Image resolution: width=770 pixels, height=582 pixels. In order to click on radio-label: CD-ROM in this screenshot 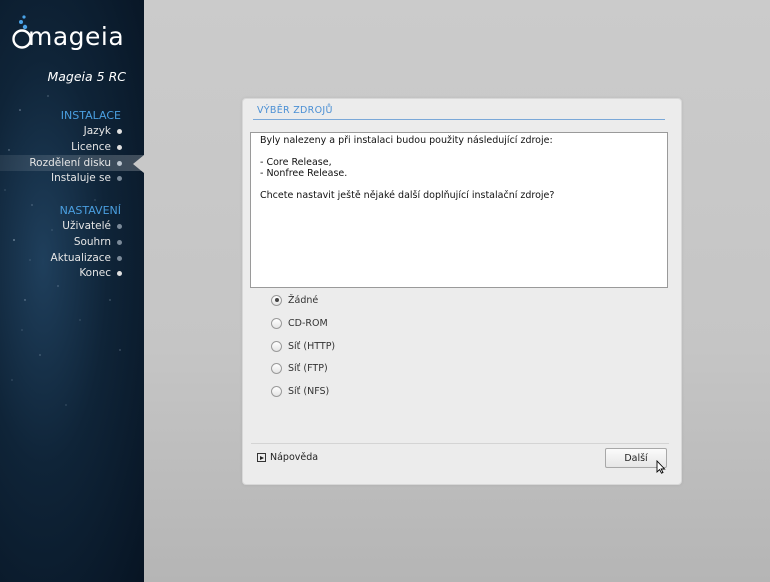, I will do `click(308, 323)`.